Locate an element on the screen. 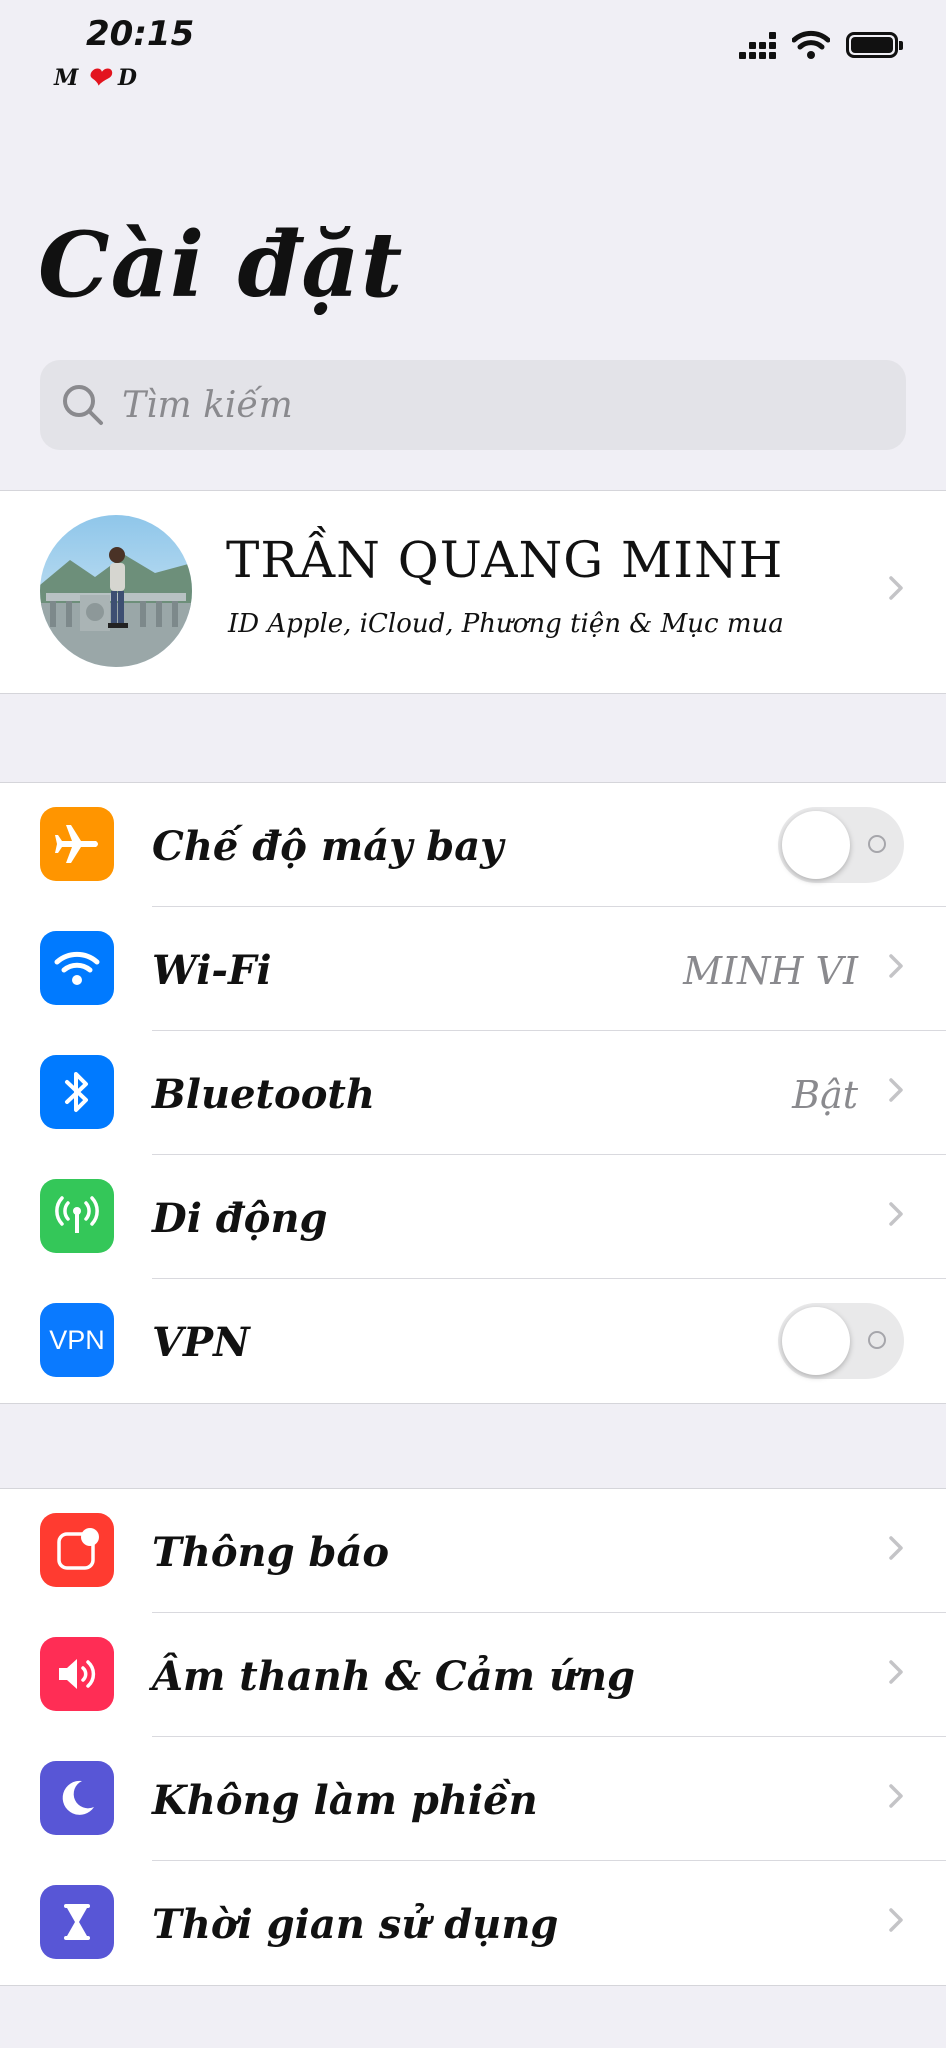 This screenshot has height=2048, width=946. vpn-icon-text: VPN is located at coordinates (77, 1339).